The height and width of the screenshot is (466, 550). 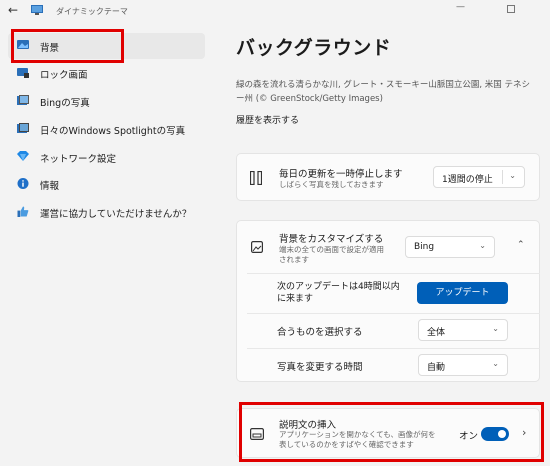 What do you see at coordinates (106, 184) in the screenshot?
I see `sidebar-item-info: 情報` at bounding box center [106, 184].